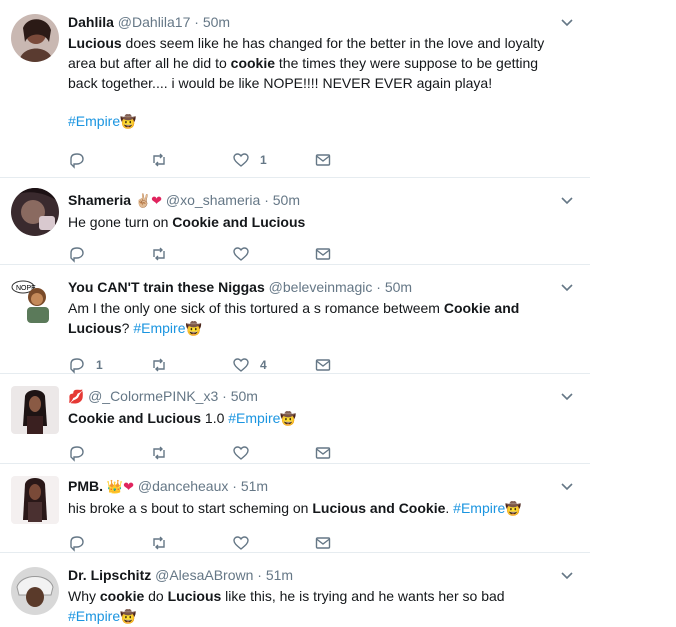 The width and height of the screenshot is (676, 627). What do you see at coordinates (109, 365) in the screenshot?
I see `reply-button: 1` at bounding box center [109, 365].